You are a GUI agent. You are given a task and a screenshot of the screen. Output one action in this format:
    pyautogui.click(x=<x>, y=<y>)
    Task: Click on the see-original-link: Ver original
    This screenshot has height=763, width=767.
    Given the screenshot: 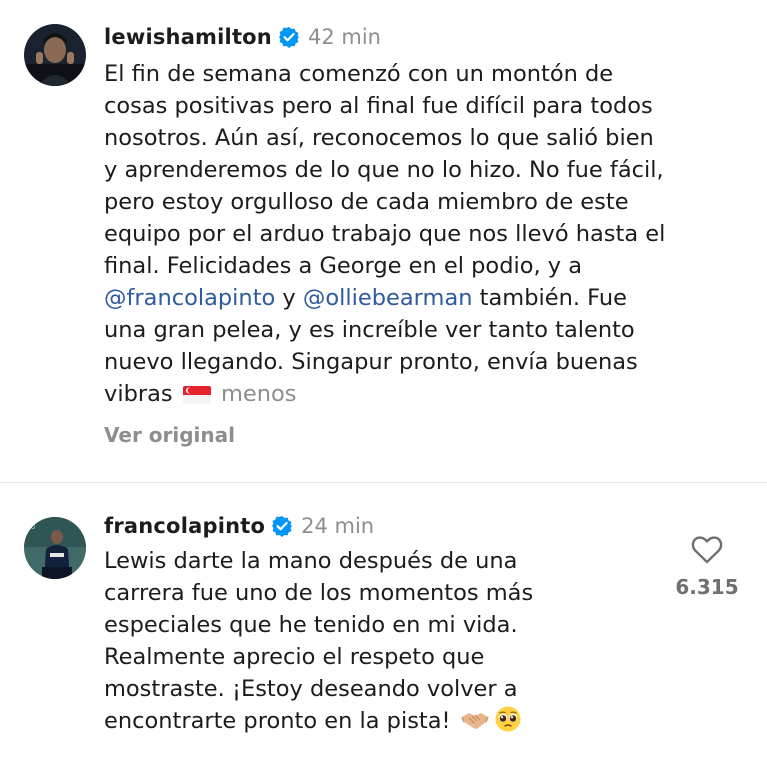 What is the action you would take?
    pyautogui.click(x=169, y=435)
    